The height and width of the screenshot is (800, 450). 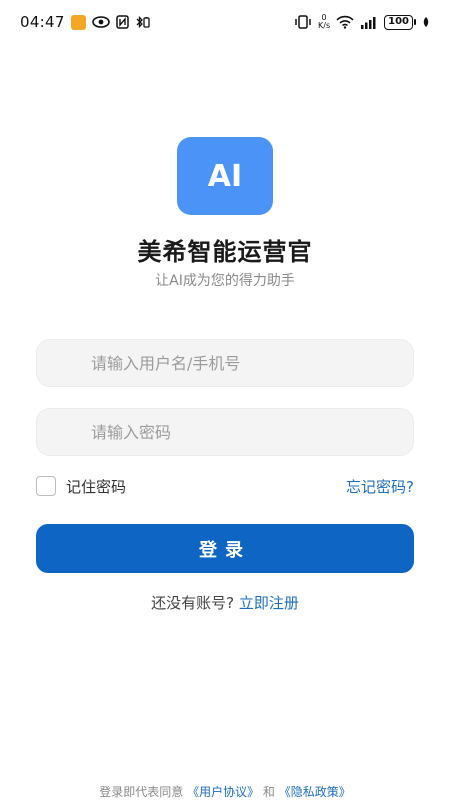 What do you see at coordinates (324, 25) in the screenshot?
I see `network-speed-unit: K/s` at bounding box center [324, 25].